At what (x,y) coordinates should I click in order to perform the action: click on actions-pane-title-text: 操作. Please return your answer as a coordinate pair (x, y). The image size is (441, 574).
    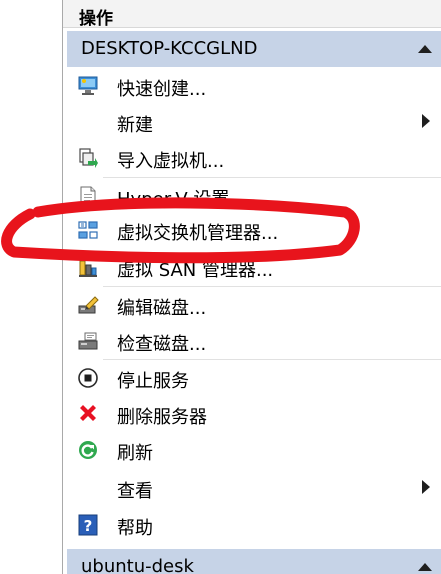
    Looking at the image, I should click on (96, 19).